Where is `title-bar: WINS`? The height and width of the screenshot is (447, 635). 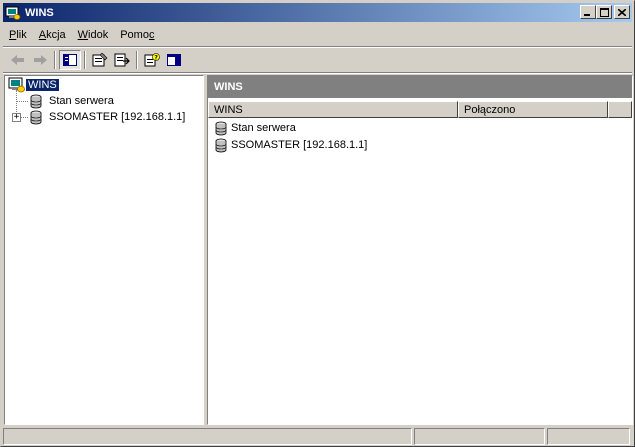
title-bar: WINS is located at coordinates (317, 12).